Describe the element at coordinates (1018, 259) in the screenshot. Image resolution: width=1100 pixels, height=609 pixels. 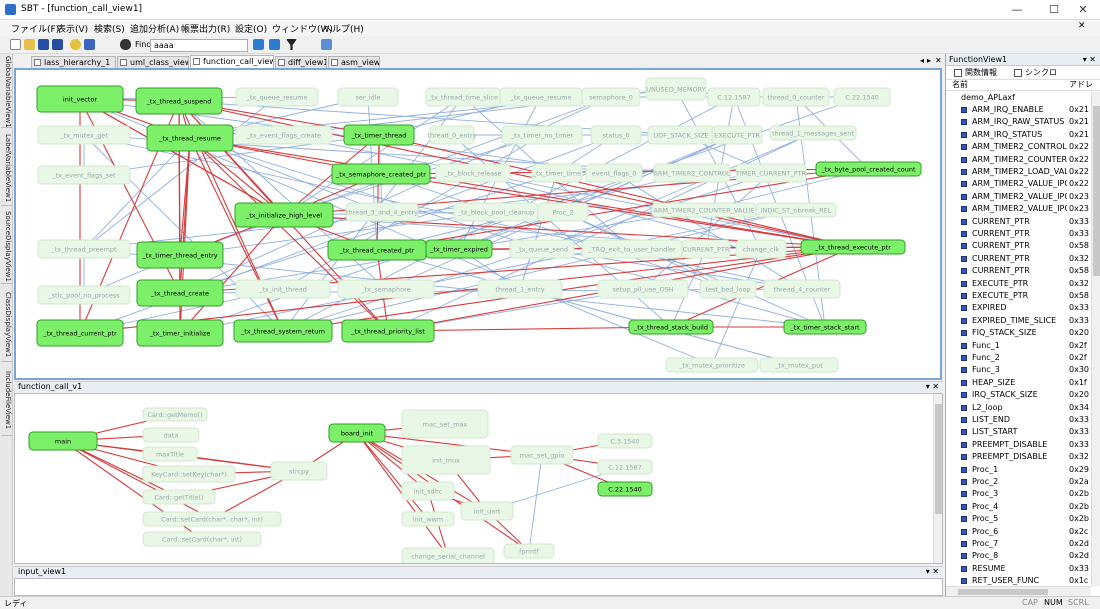
I see `function-list-item: CURRENT_PTR 0x32` at that location.